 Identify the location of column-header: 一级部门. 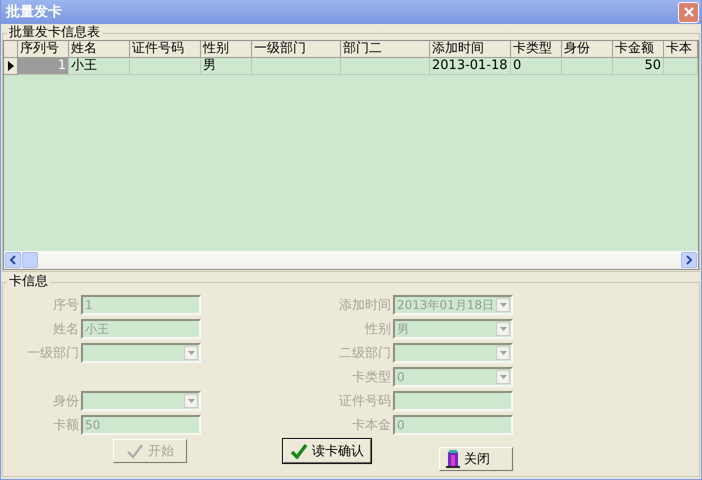
(296, 49).